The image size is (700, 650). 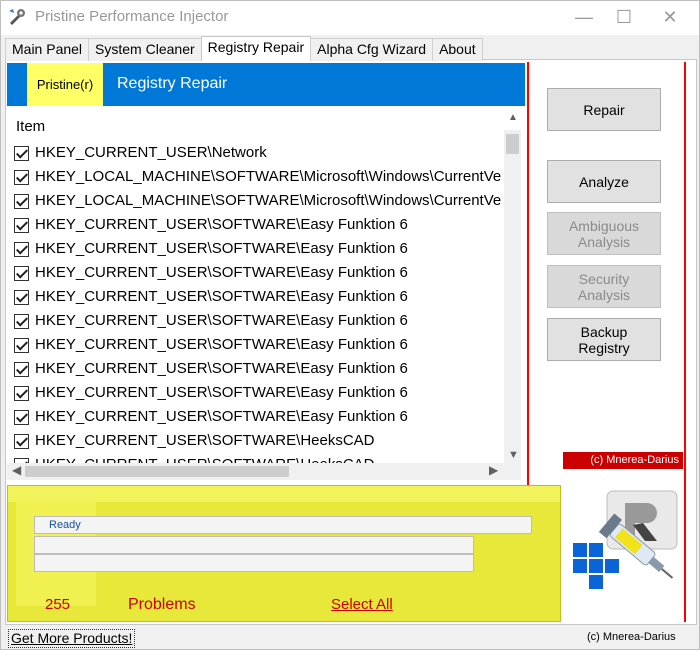 I want to click on ambiguous-analysis-button: Ambiguous Analysis, so click(x=604, y=233).